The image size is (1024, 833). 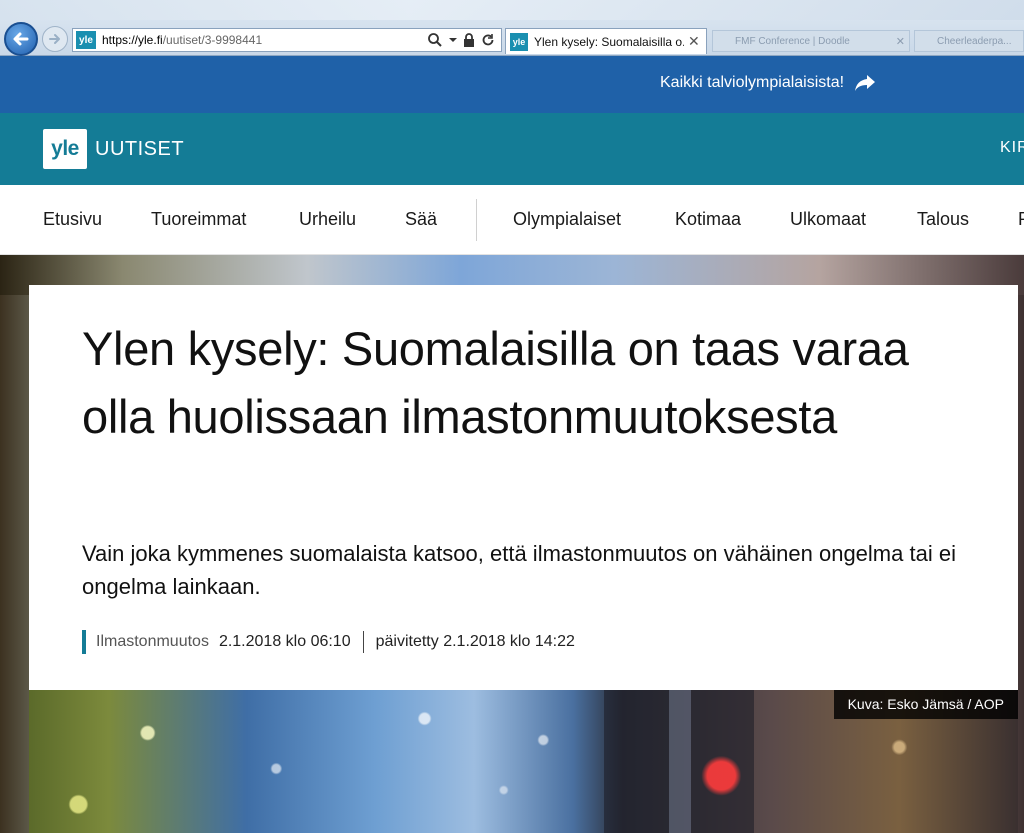 I want to click on nav-olympialaiset: Olympialaiset, so click(x=567, y=219).